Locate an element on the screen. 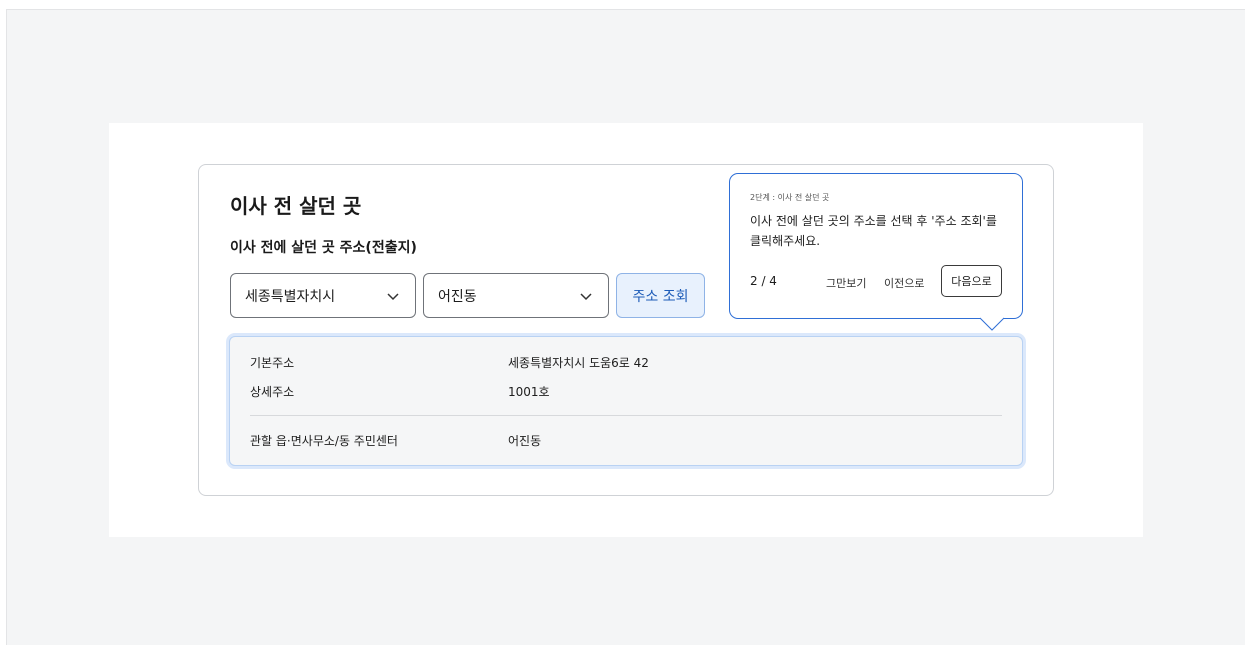  tooltip-arrow-icon is located at coordinates (992, 324).